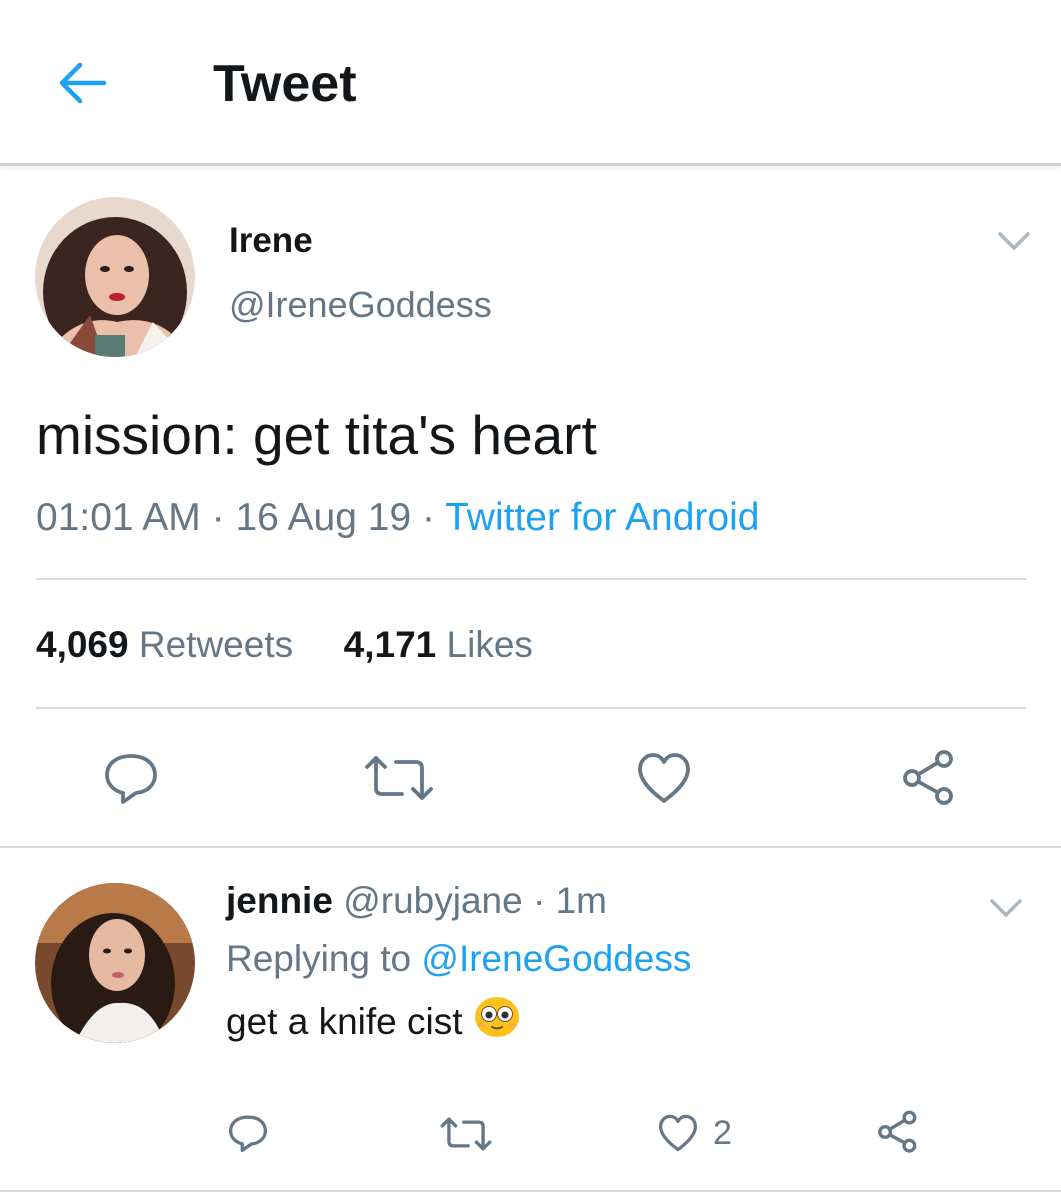 Image resolution: width=1061 pixels, height=1200 pixels. What do you see at coordinates (489, 644) in the screenshot?
I see `likes-label: Likes` at bounding box center [489, 644].